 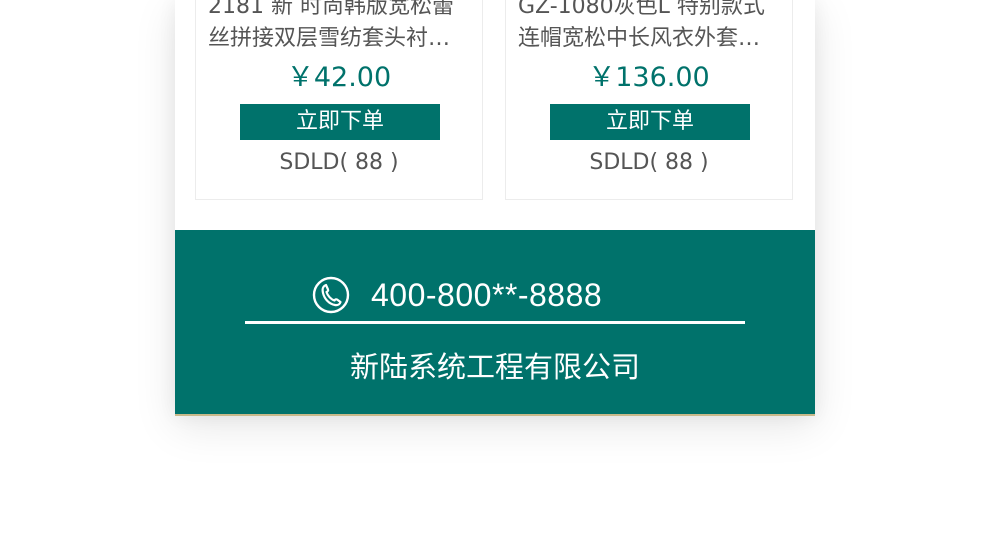 I want to click on product-price: ￥42.00, so click(x=339, y=77).